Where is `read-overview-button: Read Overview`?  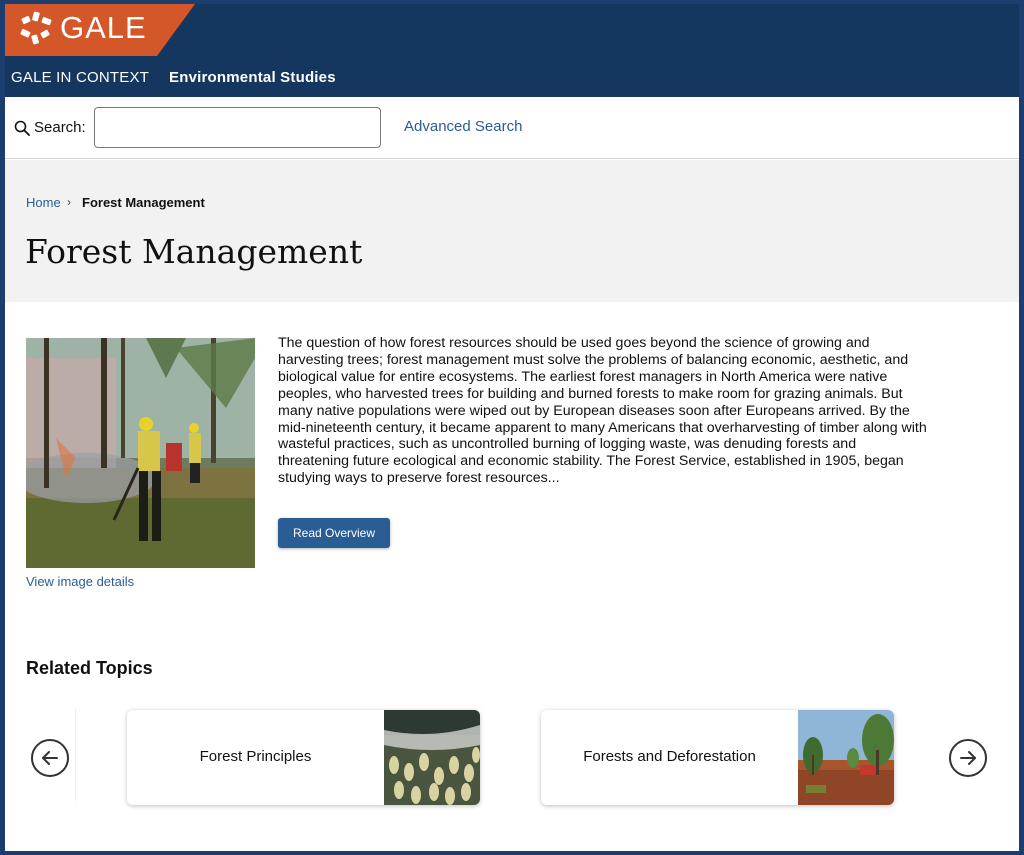 read-overview-button: Read Overview is located at coordinates (334, 533).